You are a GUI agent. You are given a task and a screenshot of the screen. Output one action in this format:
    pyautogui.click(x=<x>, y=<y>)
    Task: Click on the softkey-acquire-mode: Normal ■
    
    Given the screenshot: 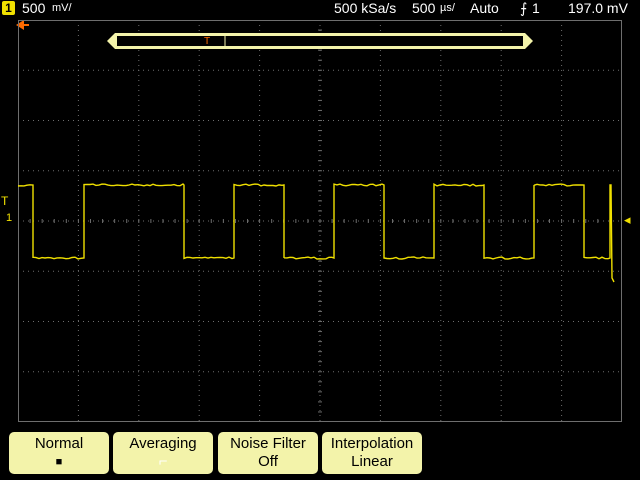 What is the action you would take?
    pyautogui.click(x=59, y=453)
    